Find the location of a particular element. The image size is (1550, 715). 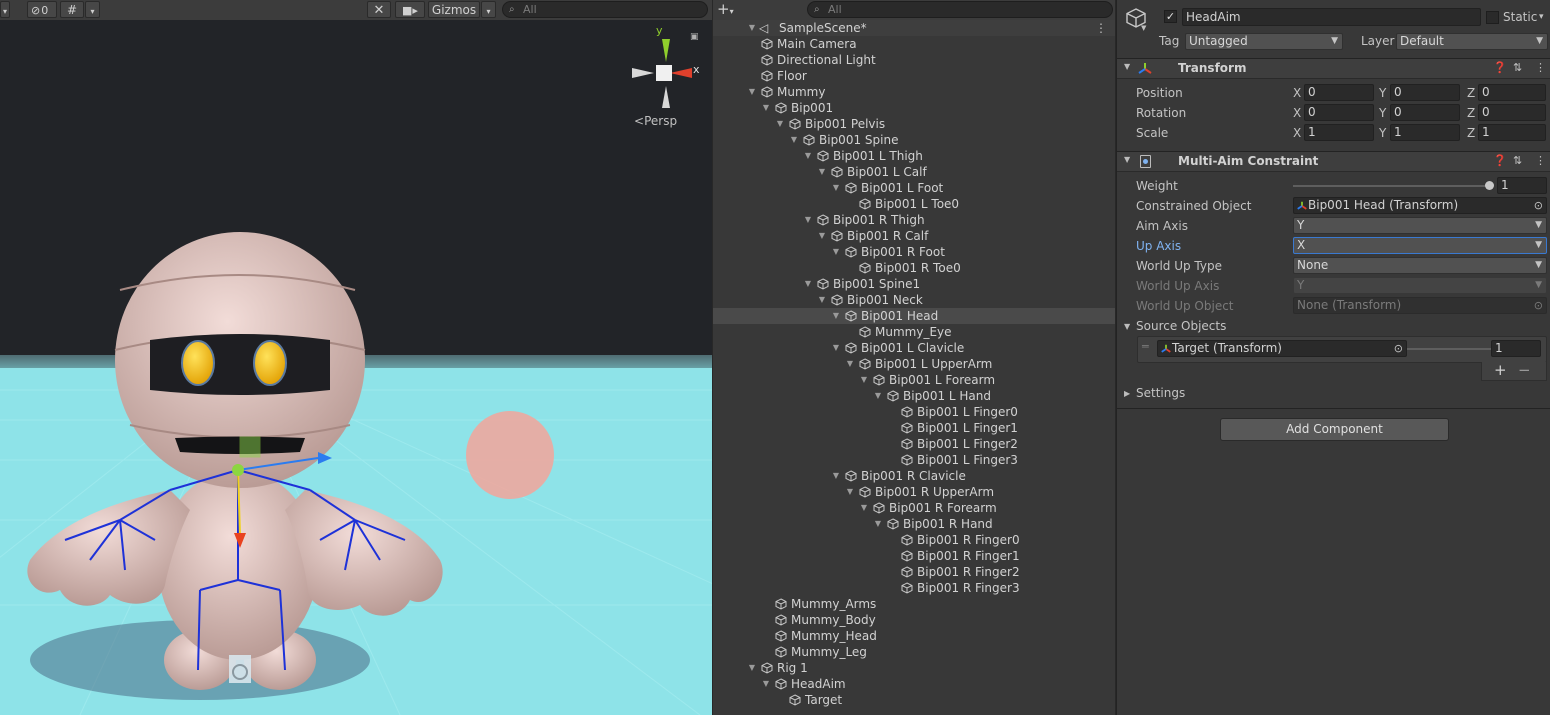

orientation-gizmo: y x <Persp ▣ is located at coordinates (668, 81).